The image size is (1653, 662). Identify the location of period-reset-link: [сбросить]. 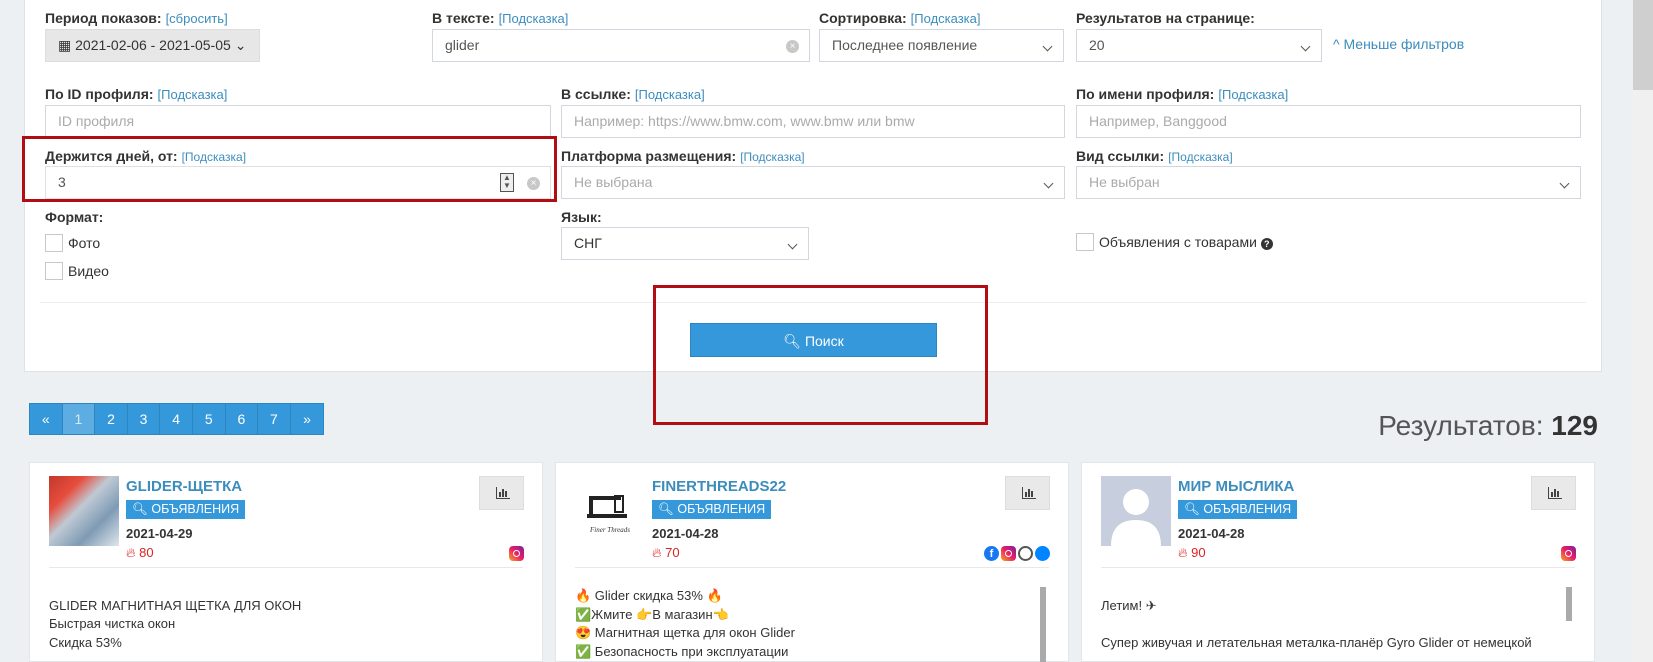
(197, 18).